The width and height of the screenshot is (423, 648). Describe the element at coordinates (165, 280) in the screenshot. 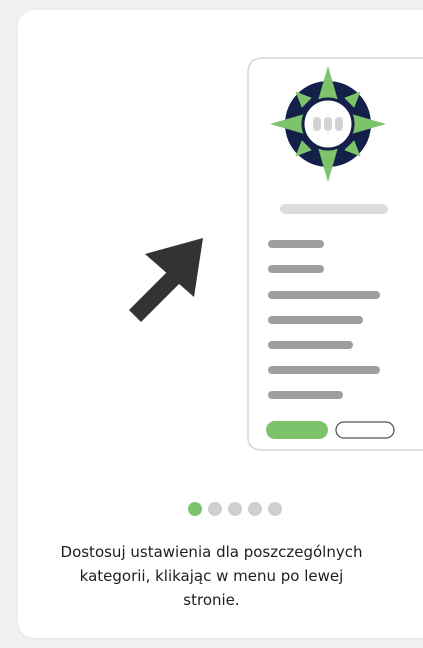

I see `arrow-up-right-icon` at that location.